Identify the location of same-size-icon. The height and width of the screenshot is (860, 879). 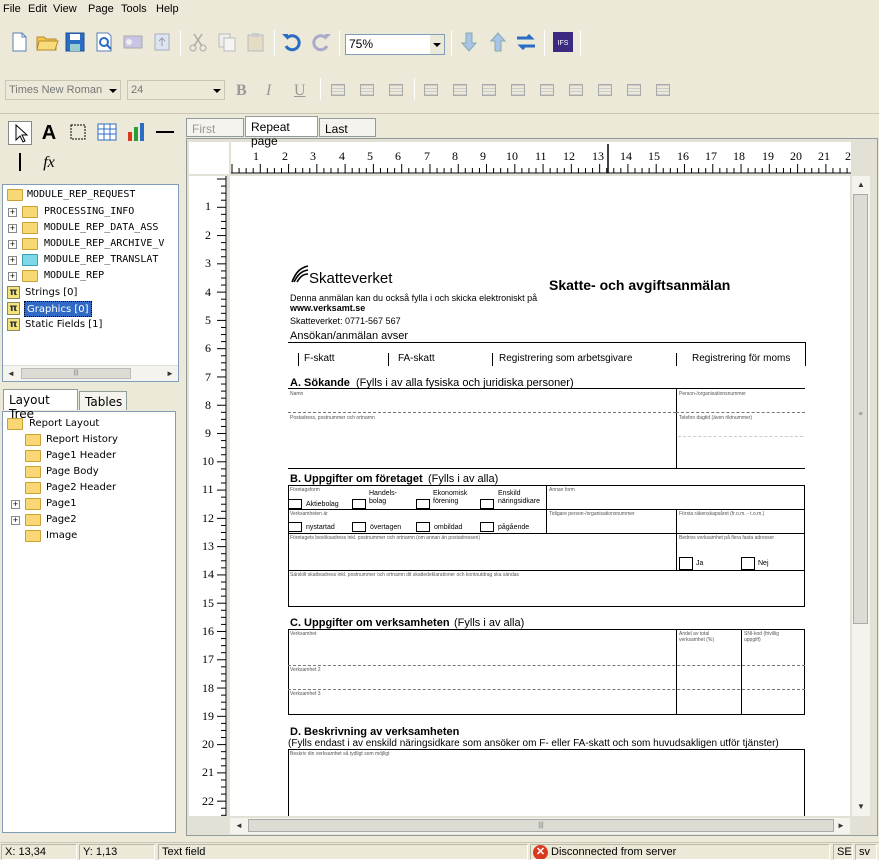
(663, 90).